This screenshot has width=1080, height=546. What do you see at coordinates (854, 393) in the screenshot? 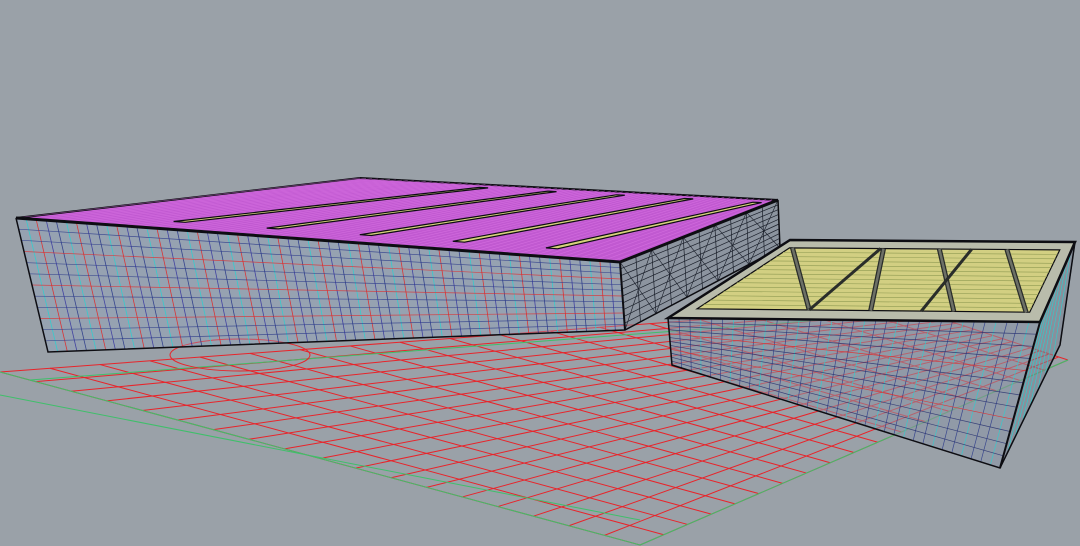
I see `front-face-small` at bounding box center [854, 393].